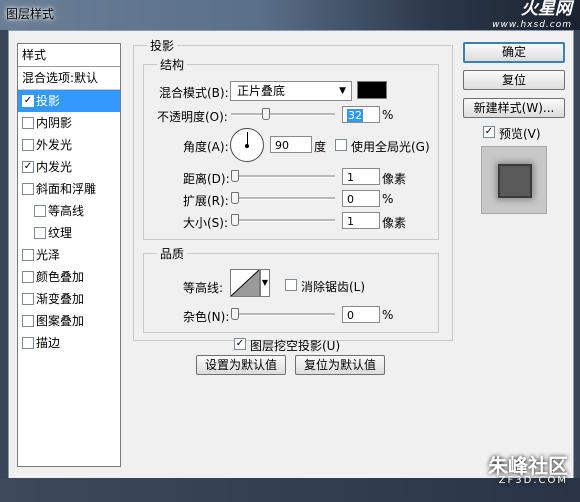 Image resolution: width=580 pixels, height=502 pixels. I want to click on opacity-slider, so click(283, 114).